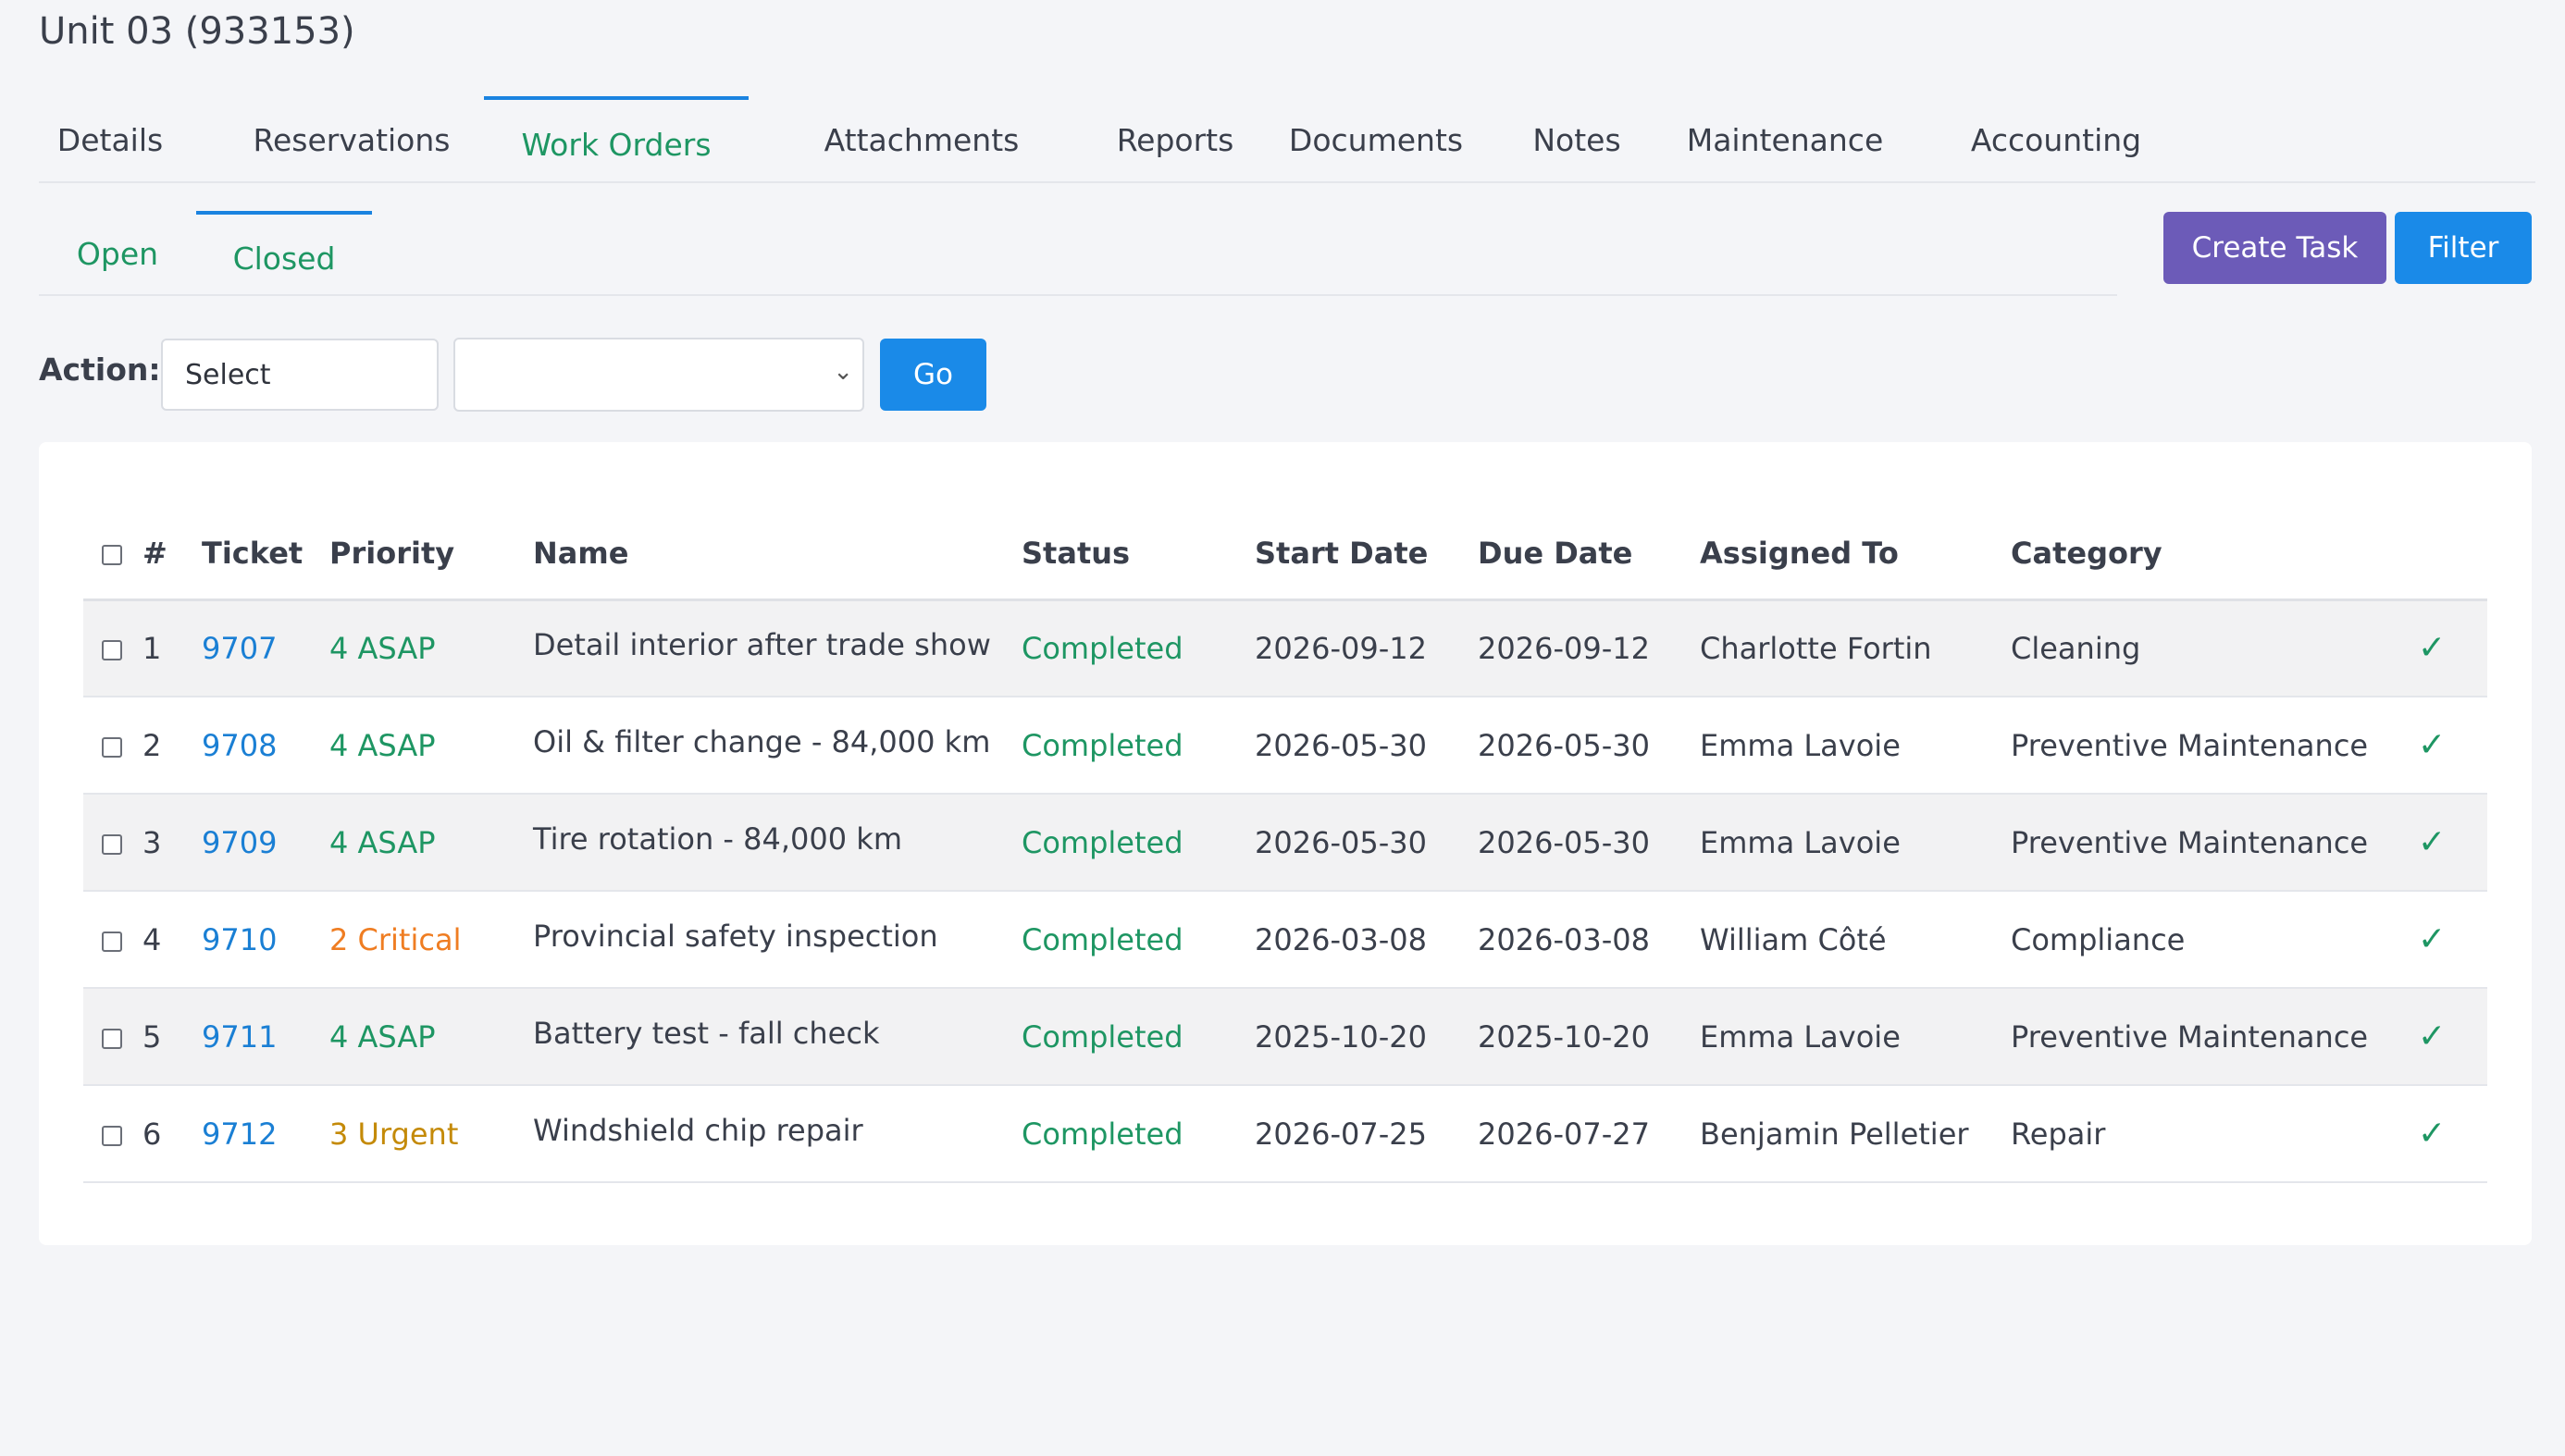  I want to click on filter-button: Filter, so click(2463, 248).